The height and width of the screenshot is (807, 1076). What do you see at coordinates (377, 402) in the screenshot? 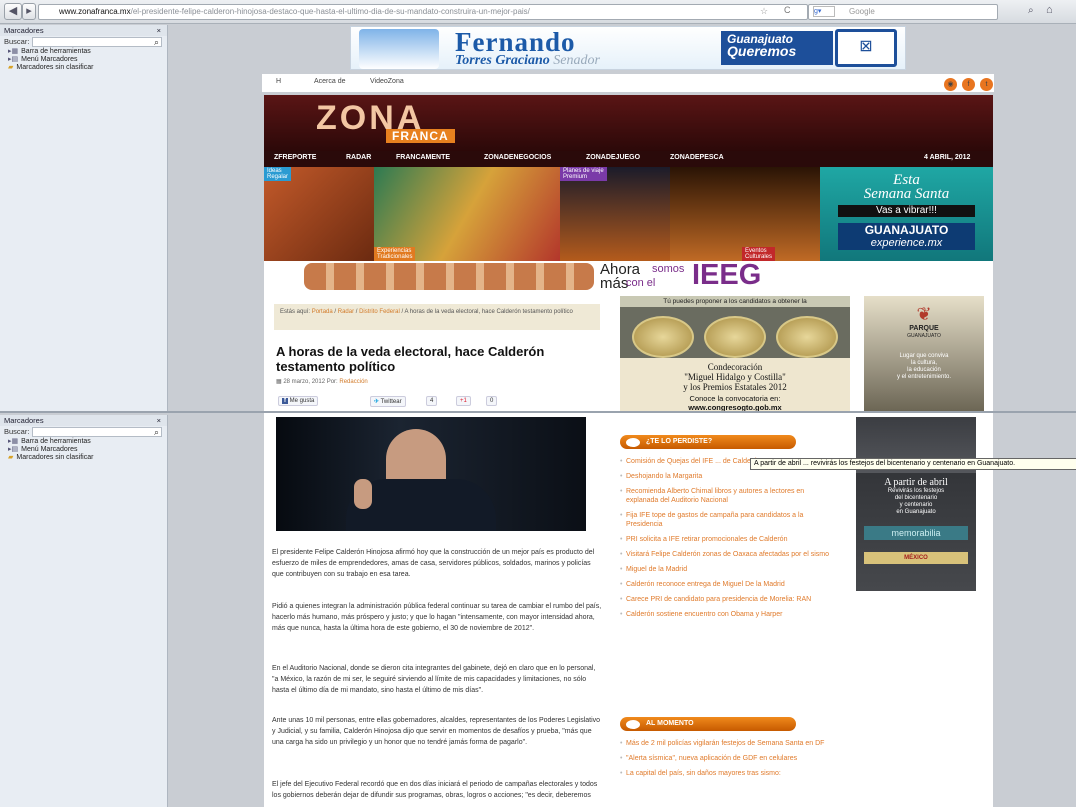
I see `twitter-icon: ✈` at bounding box center [377, 402].